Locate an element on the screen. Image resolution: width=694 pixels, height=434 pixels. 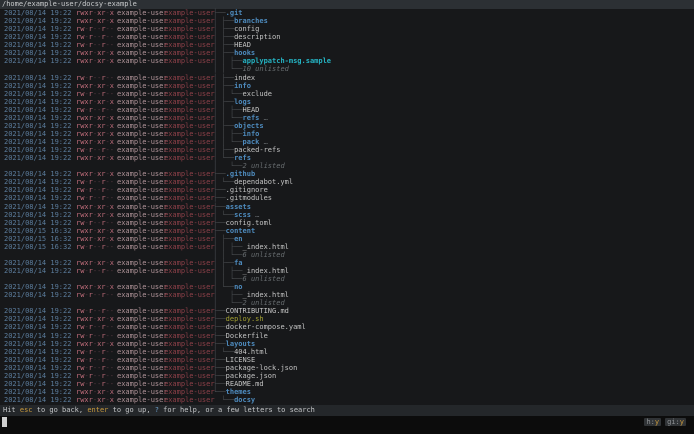
entry-name: 404.html is located at coordinates (251, 352).